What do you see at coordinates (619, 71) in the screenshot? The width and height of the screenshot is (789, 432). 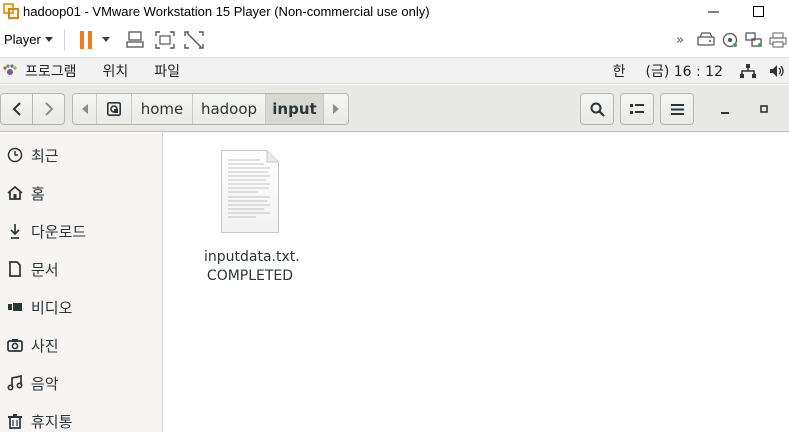 I see `input-method-indicator: 한` at bounding box center [619, 71].